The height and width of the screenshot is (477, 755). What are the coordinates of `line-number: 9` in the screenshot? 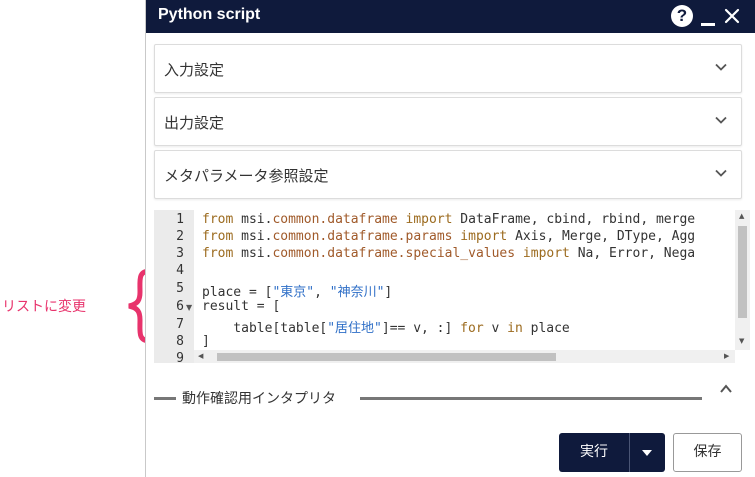 It's located at (180, 357).